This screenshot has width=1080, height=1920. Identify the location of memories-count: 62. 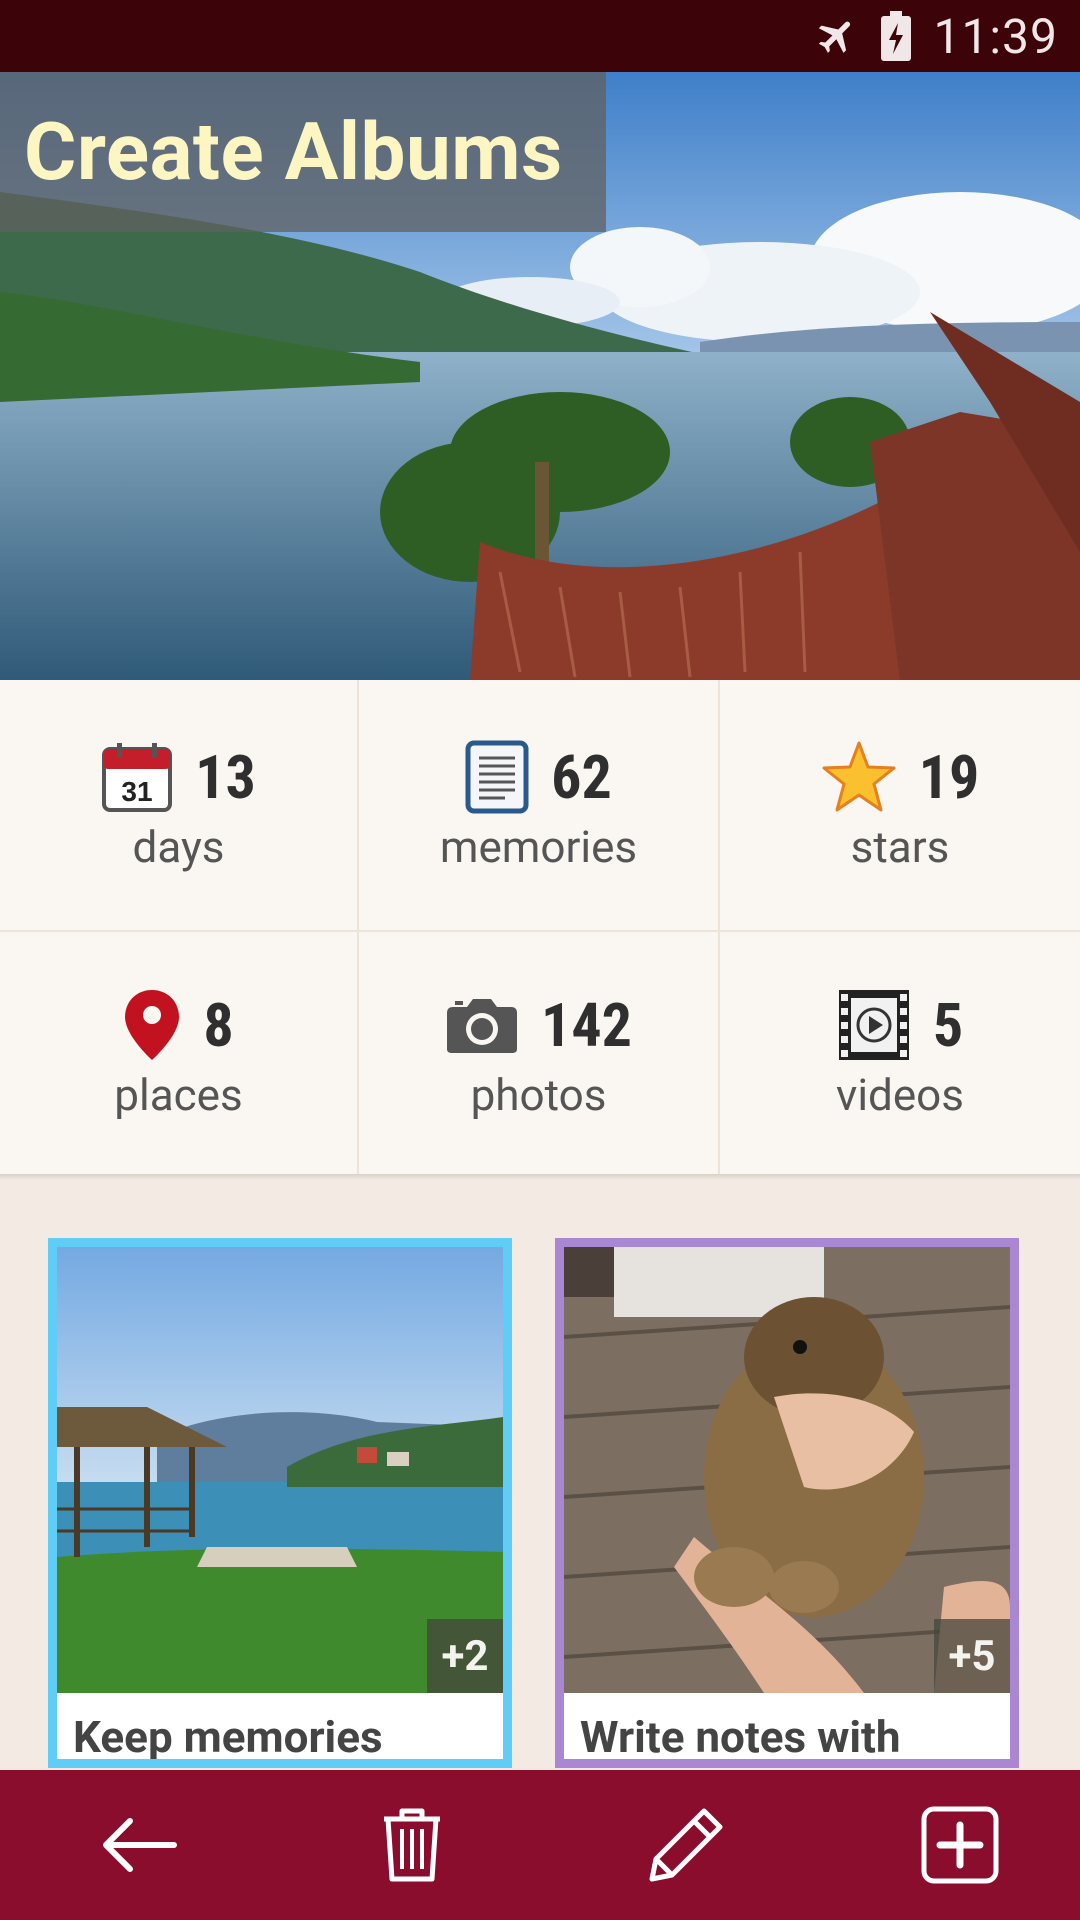
(581, 777).